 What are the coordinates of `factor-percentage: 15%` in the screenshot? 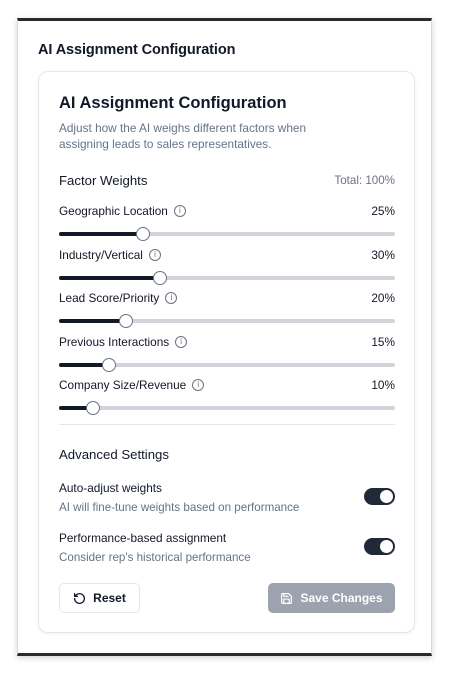 It's located at (383, 342).